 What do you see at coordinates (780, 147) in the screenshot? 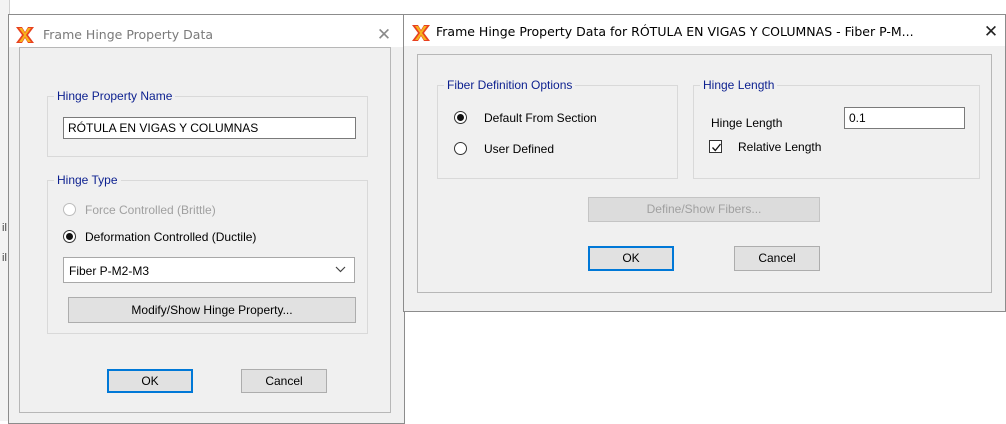
I see `checkbox-label: Relative Length` at bounding box center [780, 147].